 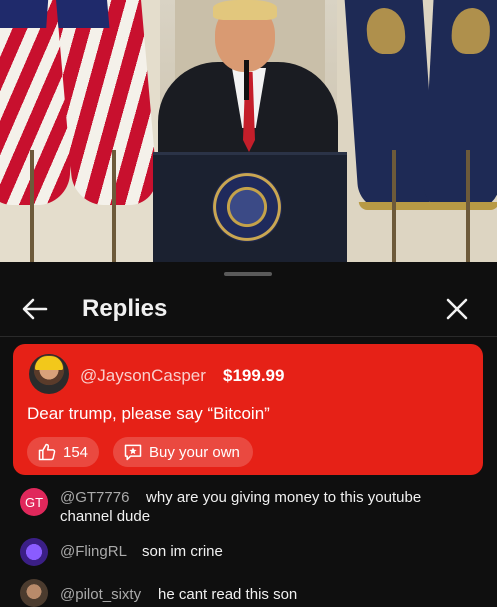 What do you see at coordinates (459, 105) in the screenshot?
I see `presidential-flag` at bounding box center [459, 105].